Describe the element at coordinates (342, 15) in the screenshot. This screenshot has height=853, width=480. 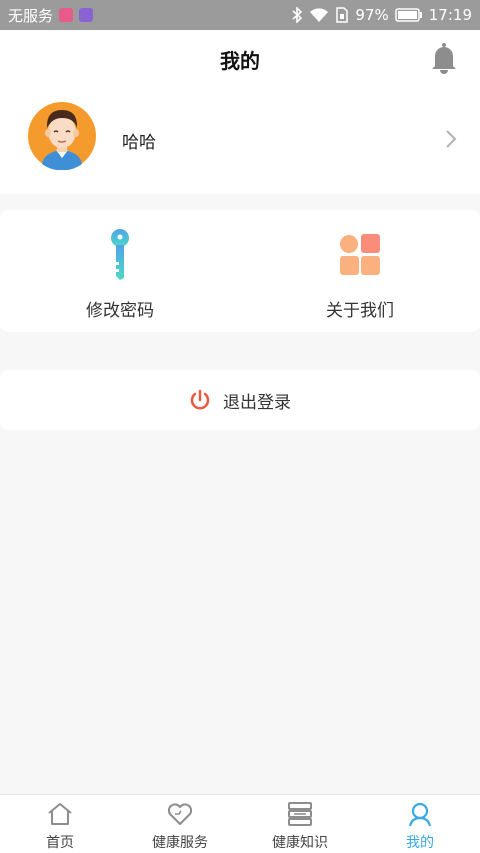
I see `sim-icon` at that location.